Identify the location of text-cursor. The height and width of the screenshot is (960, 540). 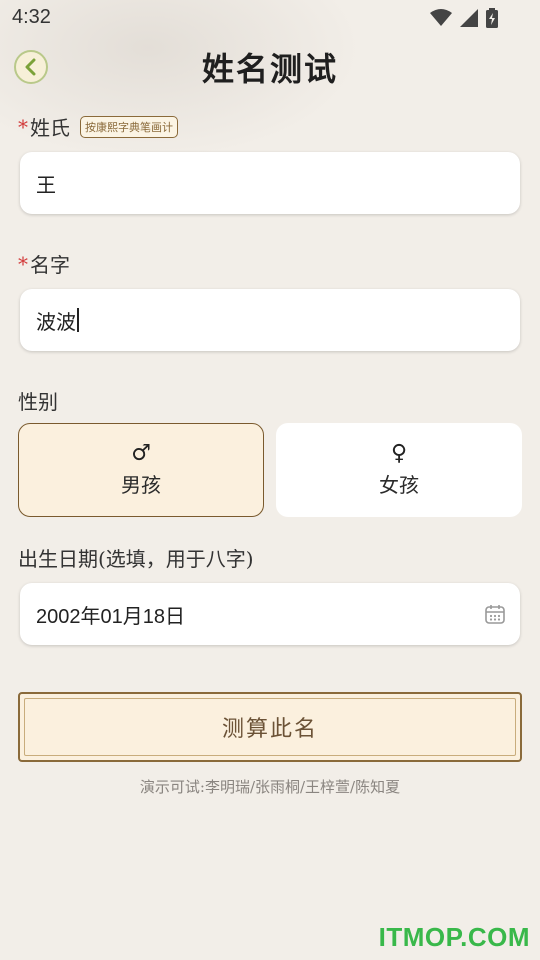
(78, 320).